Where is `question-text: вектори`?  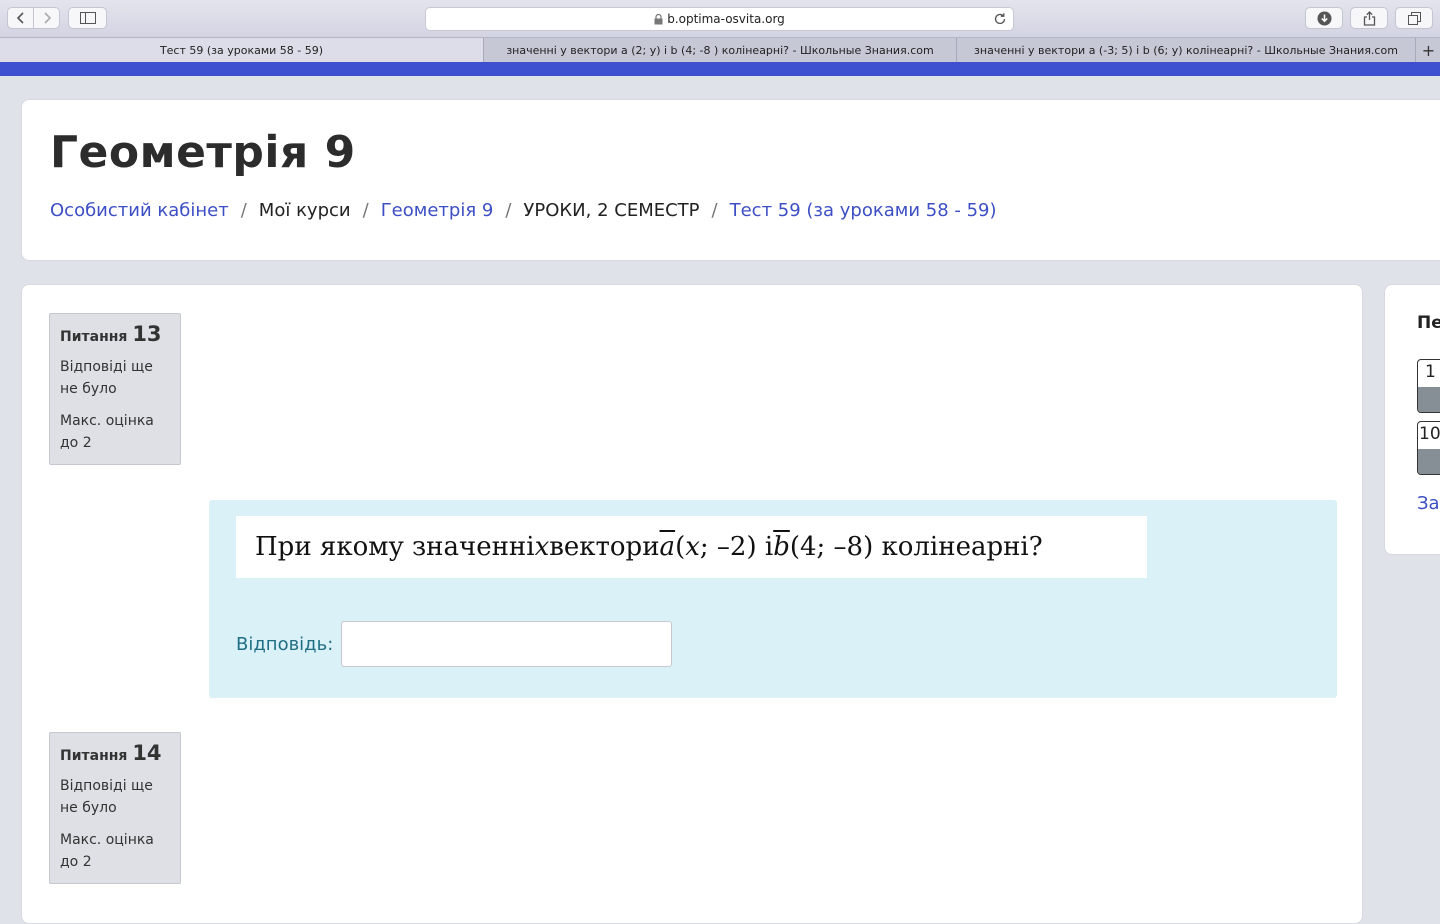 question-text: вектори is located at coordinates (604, 547).